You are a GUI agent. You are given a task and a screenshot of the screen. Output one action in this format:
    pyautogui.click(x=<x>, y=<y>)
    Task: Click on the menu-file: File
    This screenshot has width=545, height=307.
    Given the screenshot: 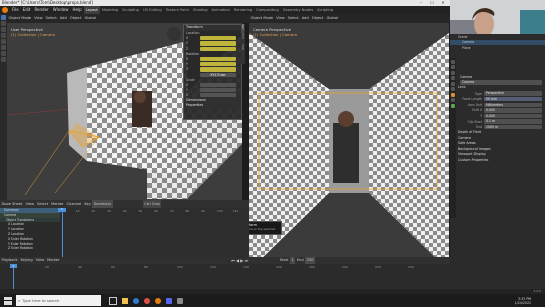 What is the action you would take?
    pyautogui.click(x=15, y=10)
    